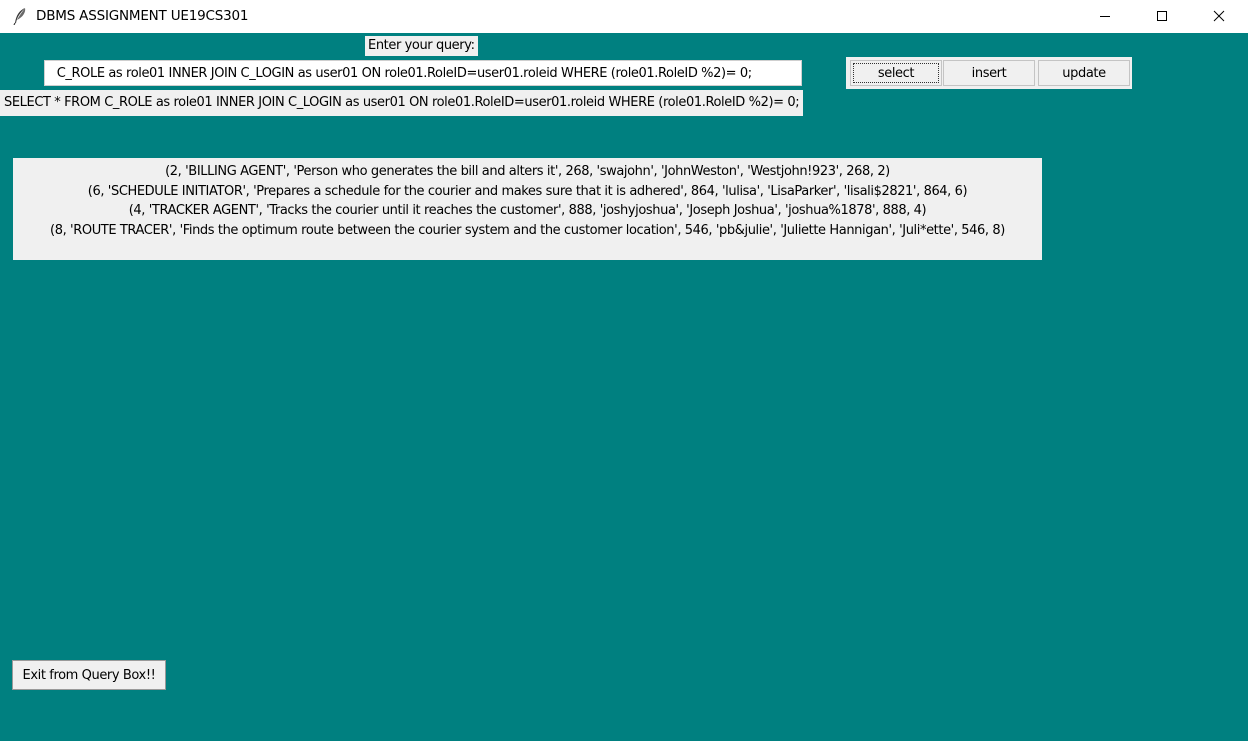 This screenshot has height=741, width=1248. I want to click on update-button: update, so click(1084, 73).